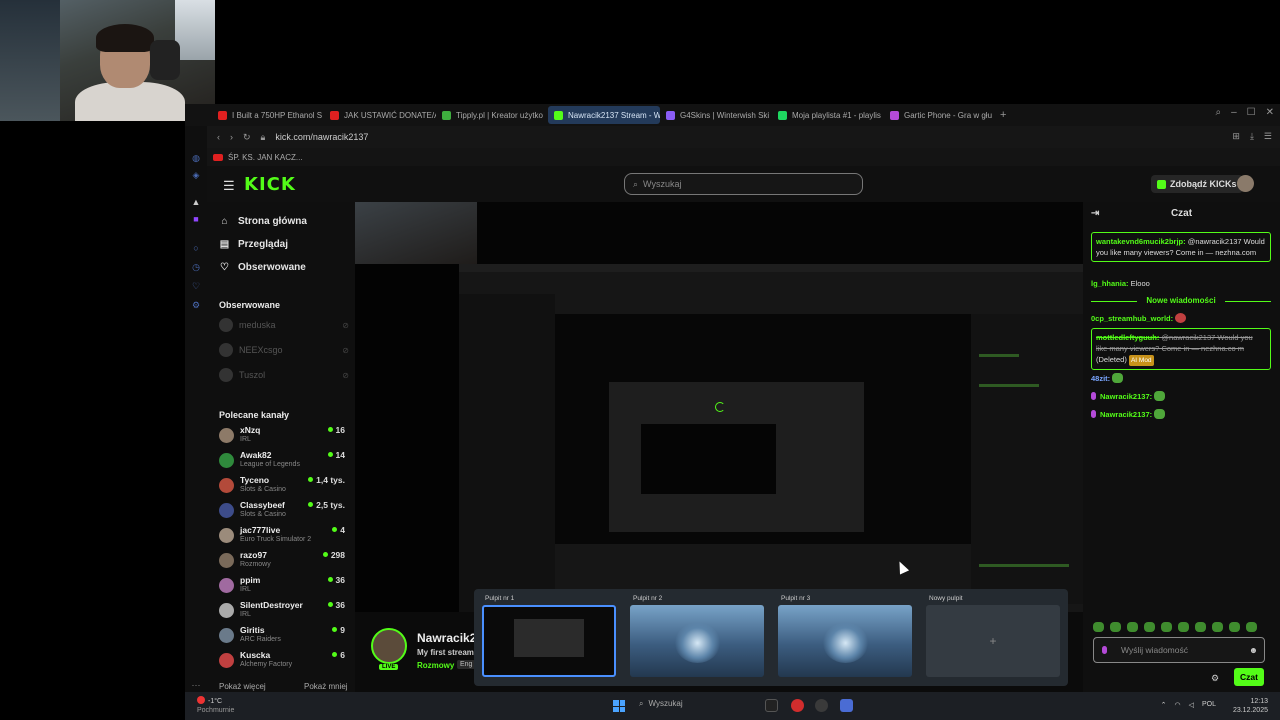 This screenshot has width=1280, height=720. I want to click on recommended-channel: Giritis ARC Raiders 9, so click(282, 636).